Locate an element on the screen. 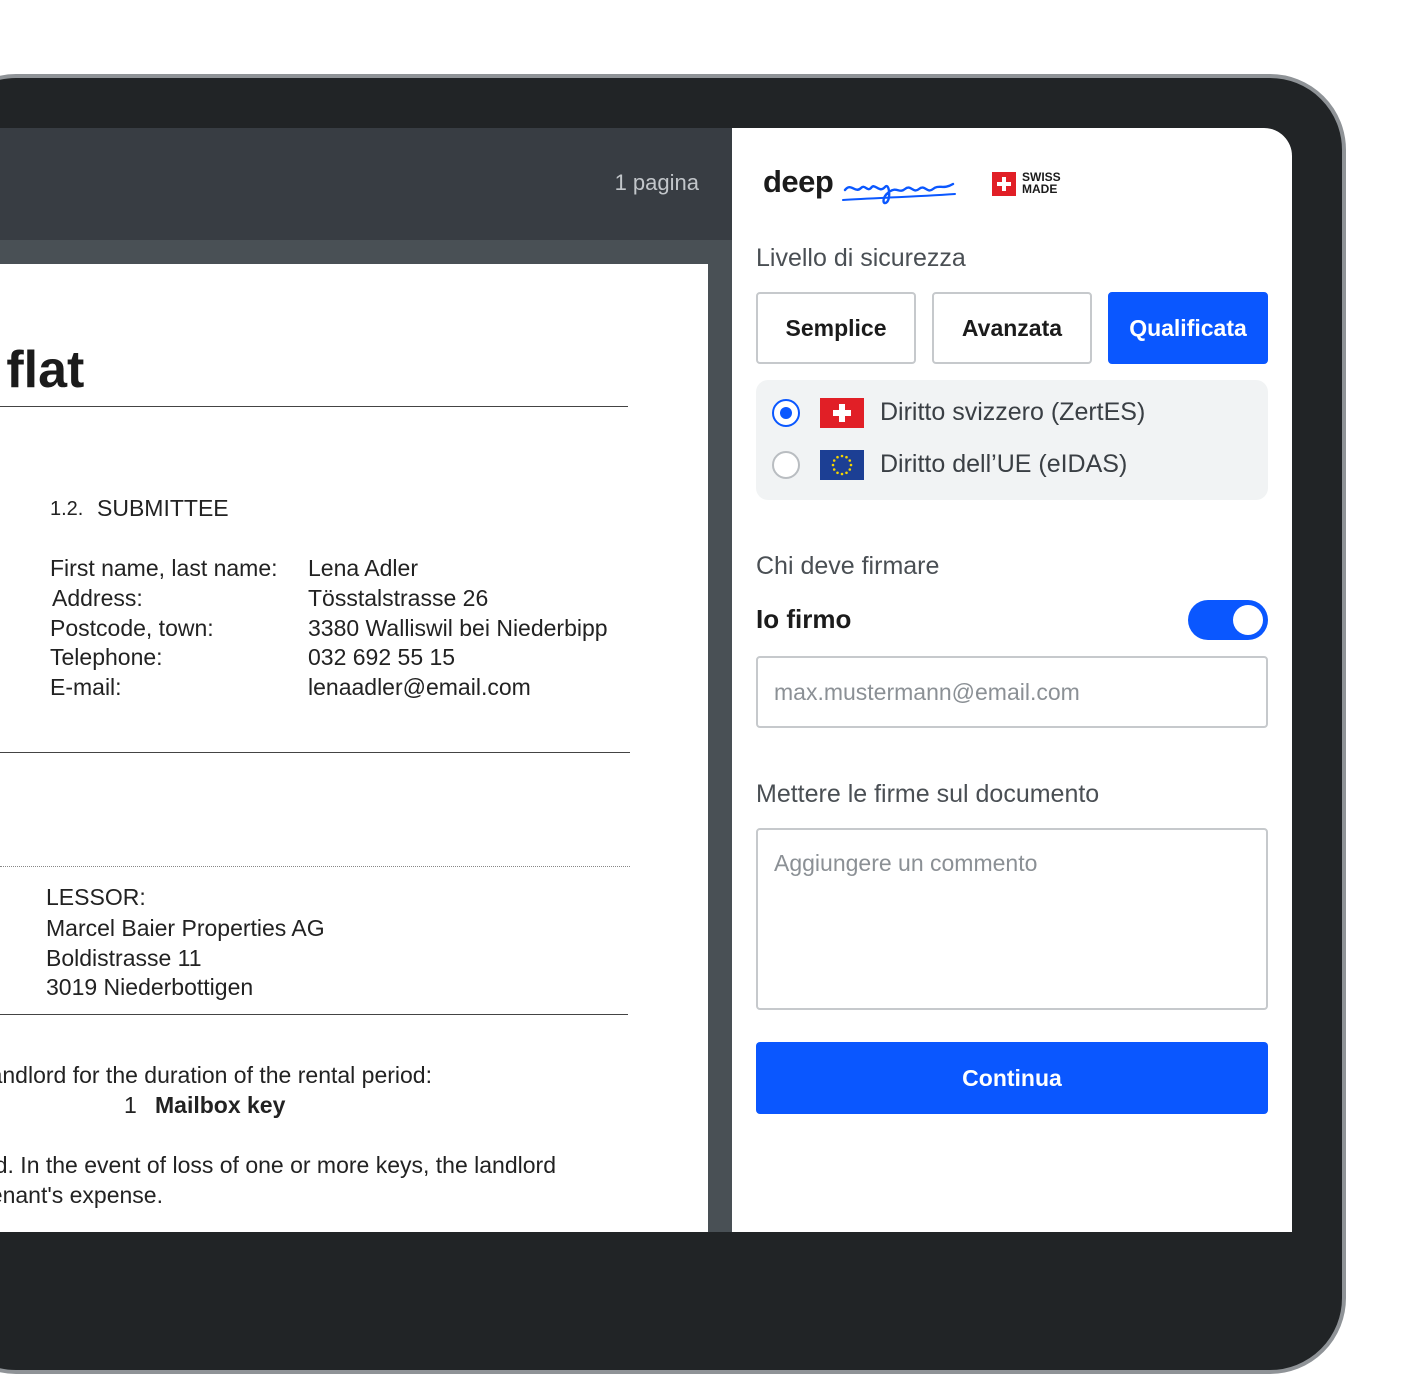  field-value: lenaadler@email.com is located at coordinates (419, 687).